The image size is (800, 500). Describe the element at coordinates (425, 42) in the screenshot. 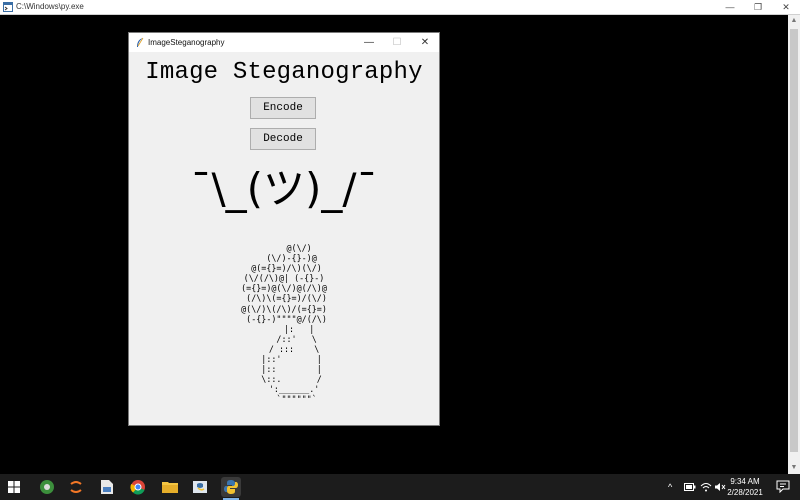

I see `app-close-button: ✕` at that location.